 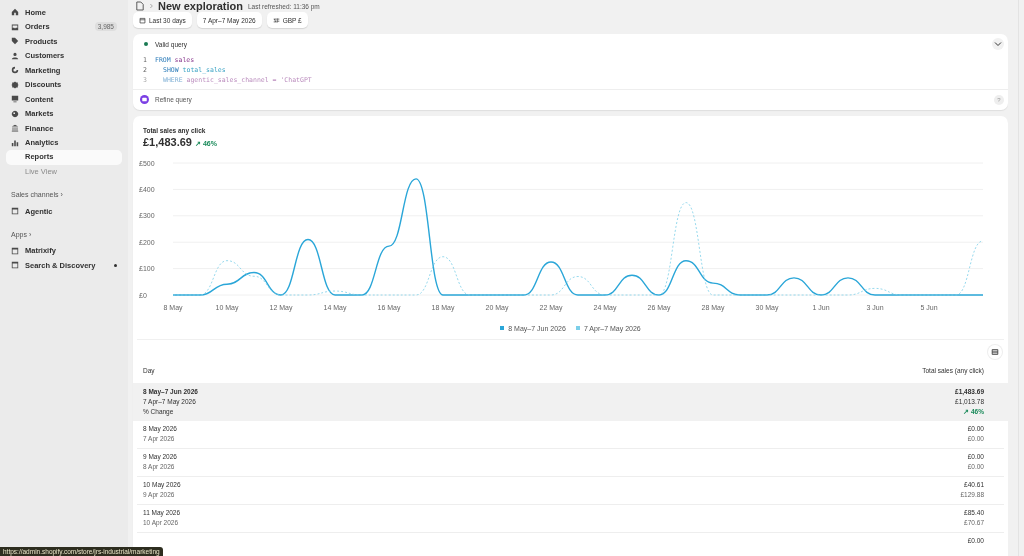 What do you see at coordinates (15, 41) in the screenshot?
I see `tag-icon` at bounding box center [15, 41].